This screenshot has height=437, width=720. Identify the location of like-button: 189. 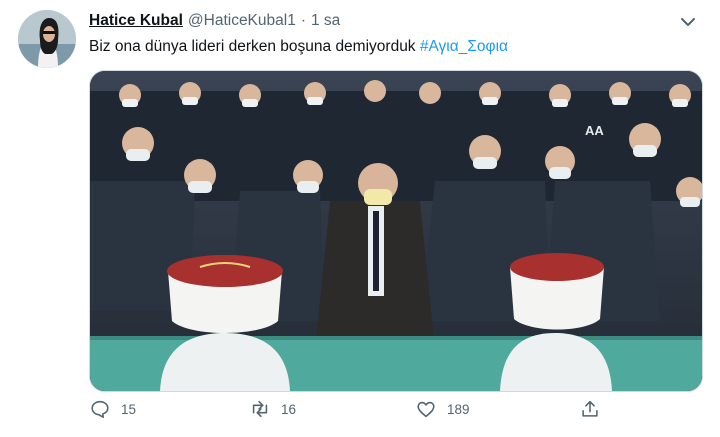
(442, 409).